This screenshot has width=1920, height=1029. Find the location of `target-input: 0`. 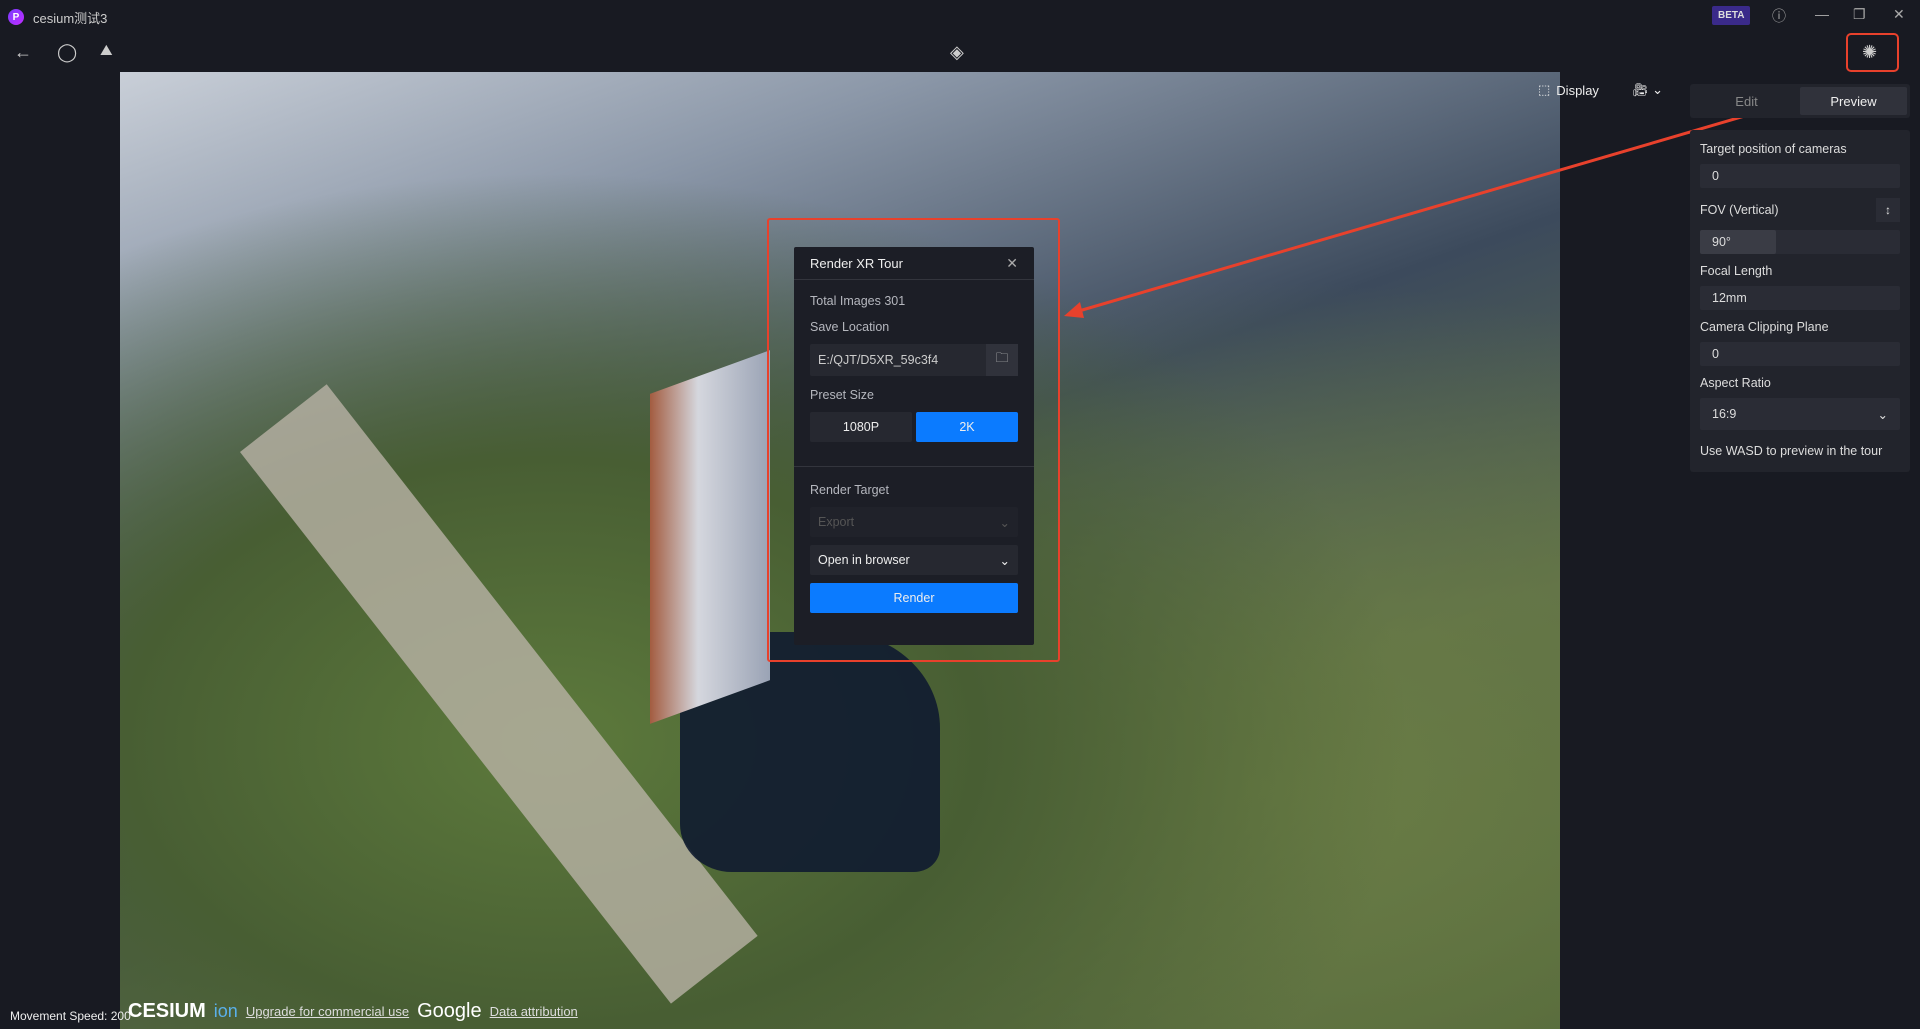

target-input: 0 is located at coordinates (1800, 176).